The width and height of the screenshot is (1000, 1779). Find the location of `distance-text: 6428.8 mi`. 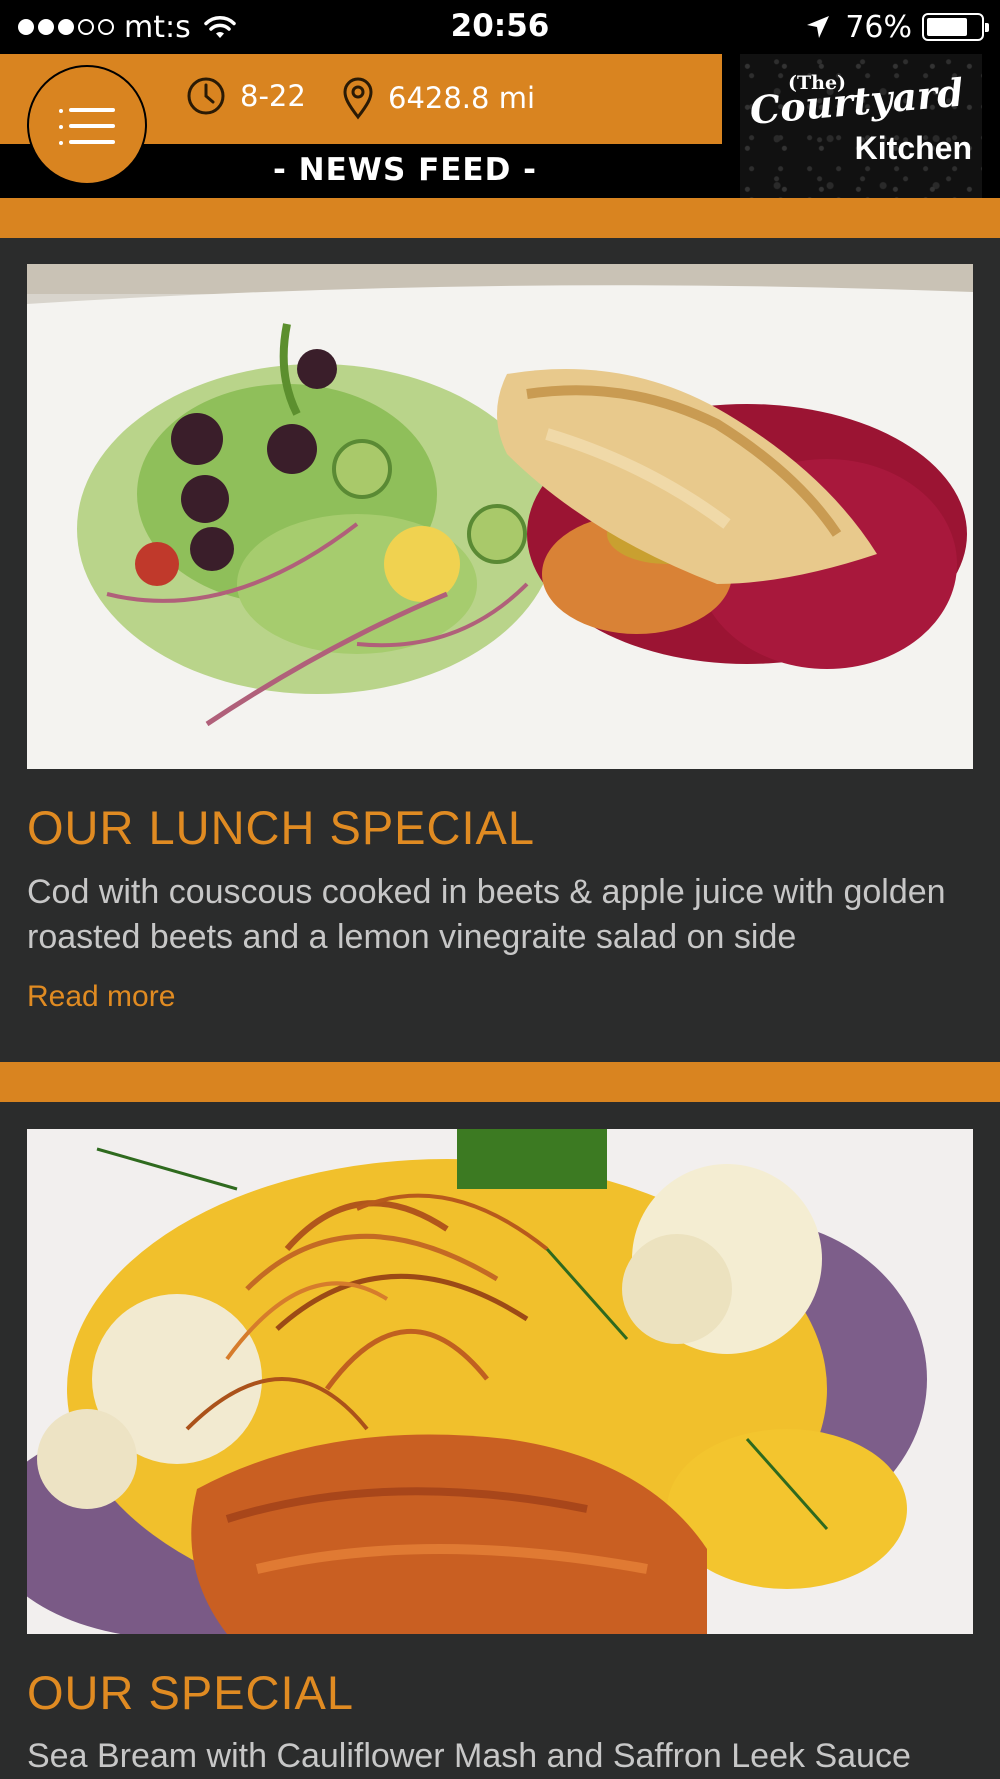

distance-text: 6428.8 mi is located at coordinates (461, 98).